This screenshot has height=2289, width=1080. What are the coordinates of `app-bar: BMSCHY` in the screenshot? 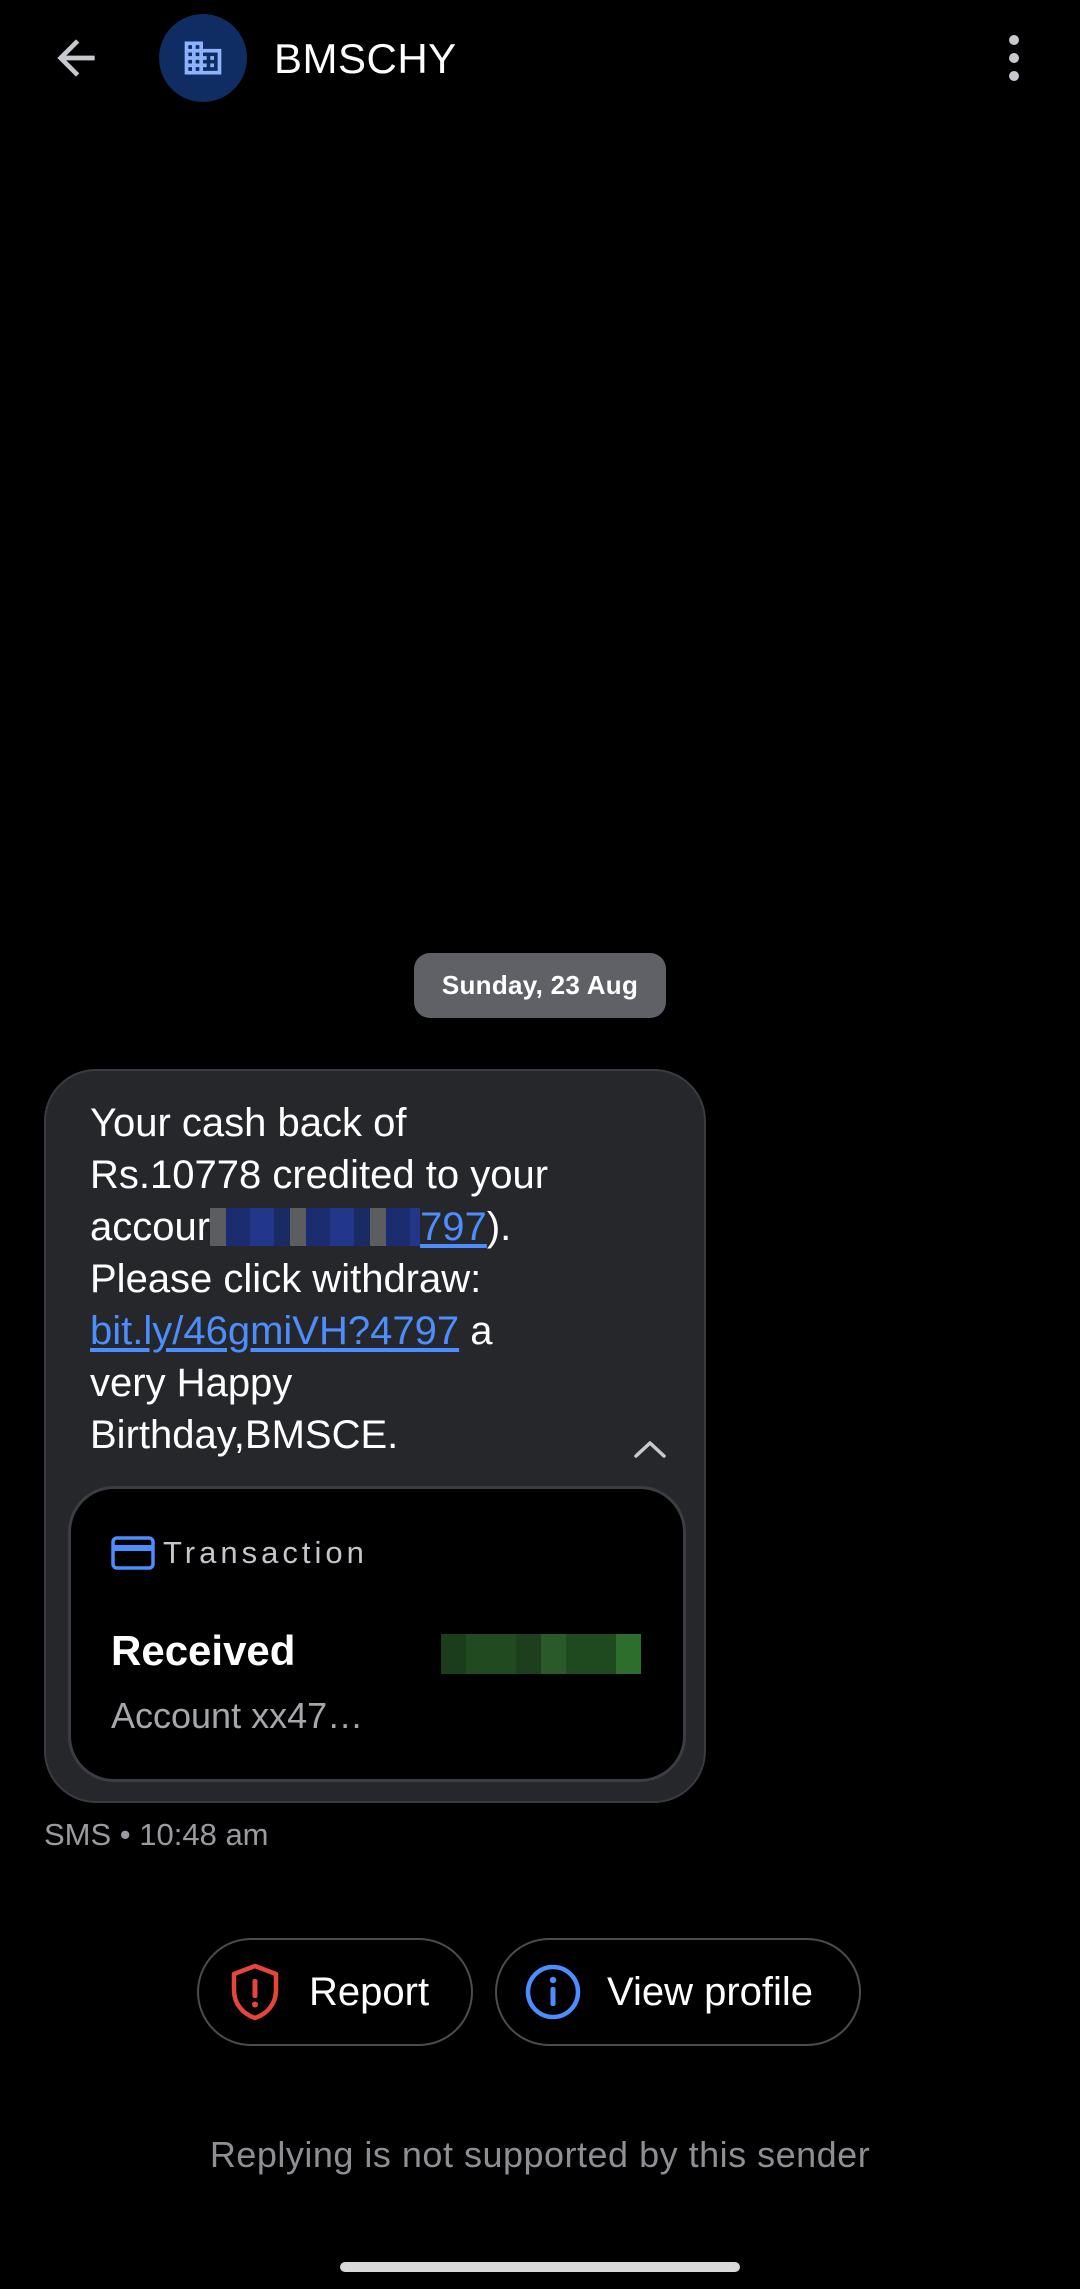 It's located at (540, 60).